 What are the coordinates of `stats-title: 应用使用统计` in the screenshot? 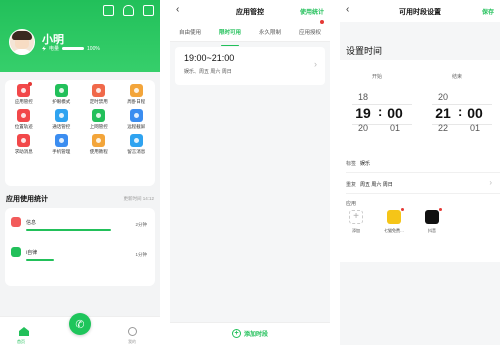 It's located at (27, 199).